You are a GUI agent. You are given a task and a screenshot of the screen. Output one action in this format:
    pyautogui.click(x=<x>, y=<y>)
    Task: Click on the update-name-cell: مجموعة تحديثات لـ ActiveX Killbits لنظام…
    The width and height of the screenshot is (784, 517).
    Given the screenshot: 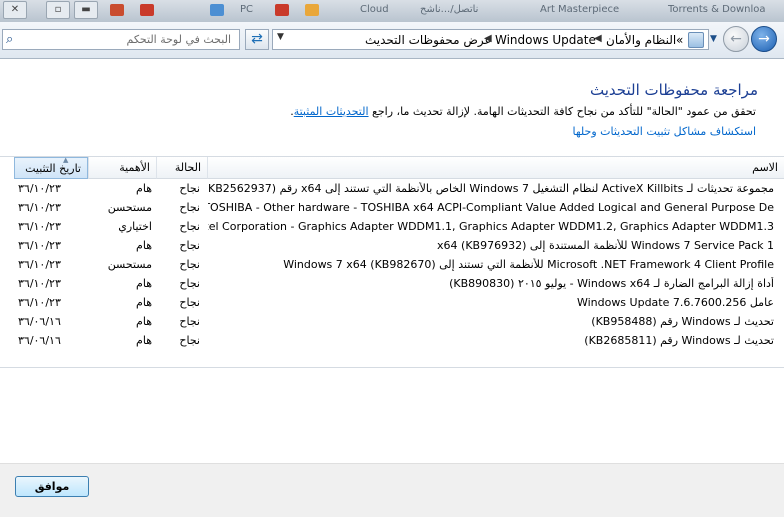 What is the action you would take?
    pyautogui.click(x=491, y=188)
    